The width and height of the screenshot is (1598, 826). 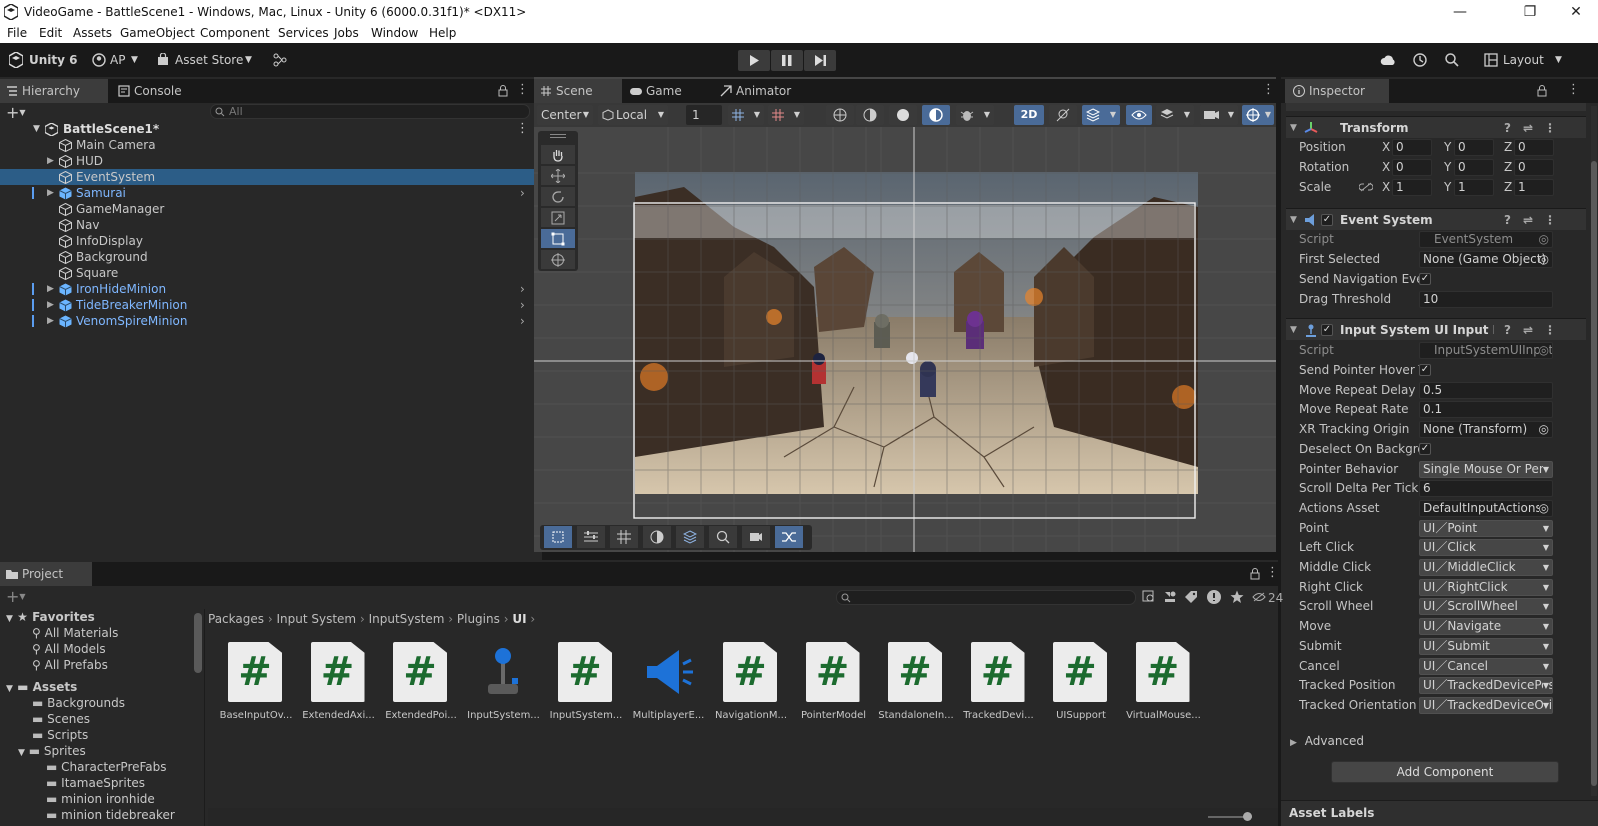 I want to click on menu-assets: Assets, so click(x=92, y=33).